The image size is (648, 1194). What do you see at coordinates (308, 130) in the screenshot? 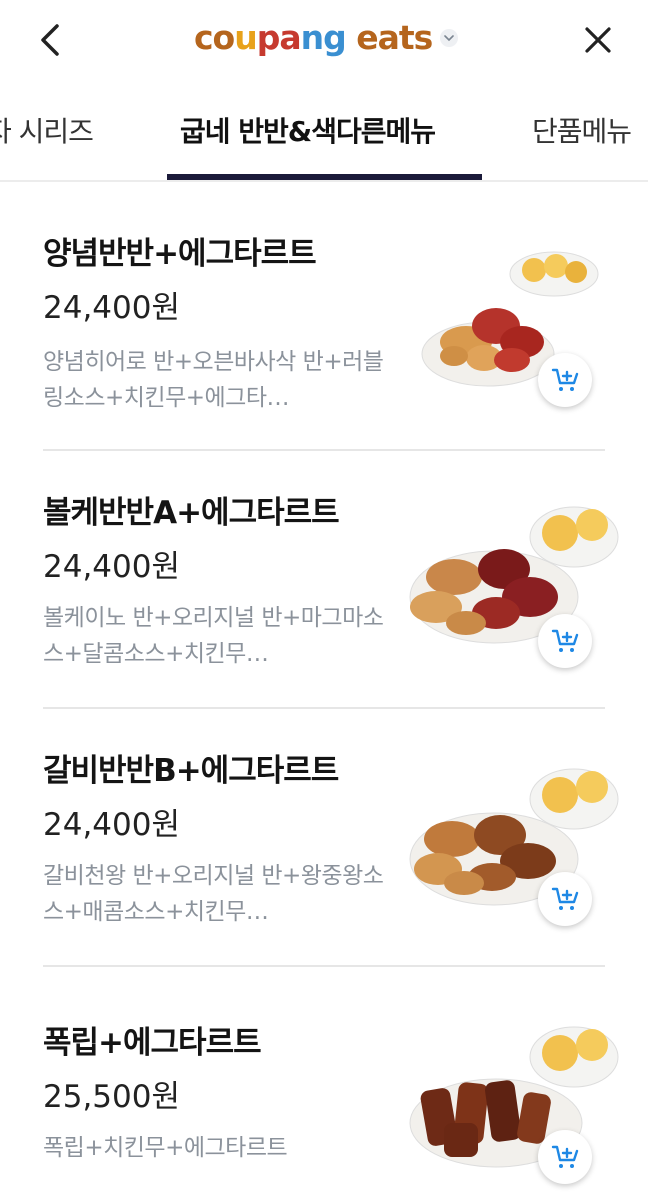
I see `tab-half-half-menu: 굽네 반반&색다른메뉴` at bounding box center [308, 130].